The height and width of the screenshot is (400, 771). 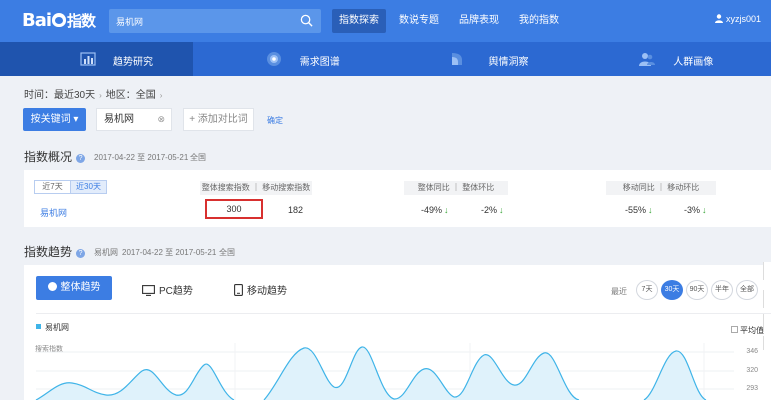 What do you see at coordinates (198, 157) in the screenshot?
I see `overview-region: 全国` at bounding box center [198, 157].